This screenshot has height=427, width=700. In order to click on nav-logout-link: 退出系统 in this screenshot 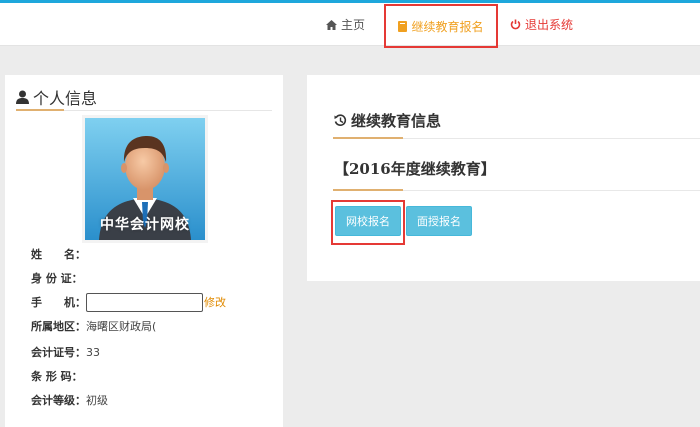, I will do `click(541, 24)`.